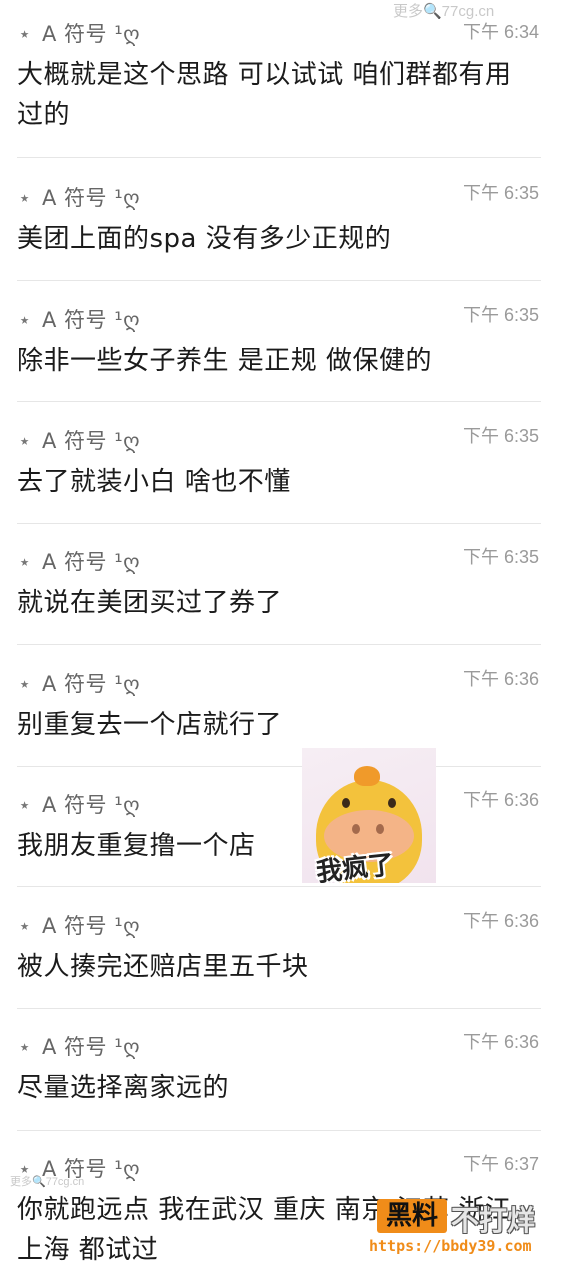  I want to click on sticker-image: 我疯了, so click(369, 815).